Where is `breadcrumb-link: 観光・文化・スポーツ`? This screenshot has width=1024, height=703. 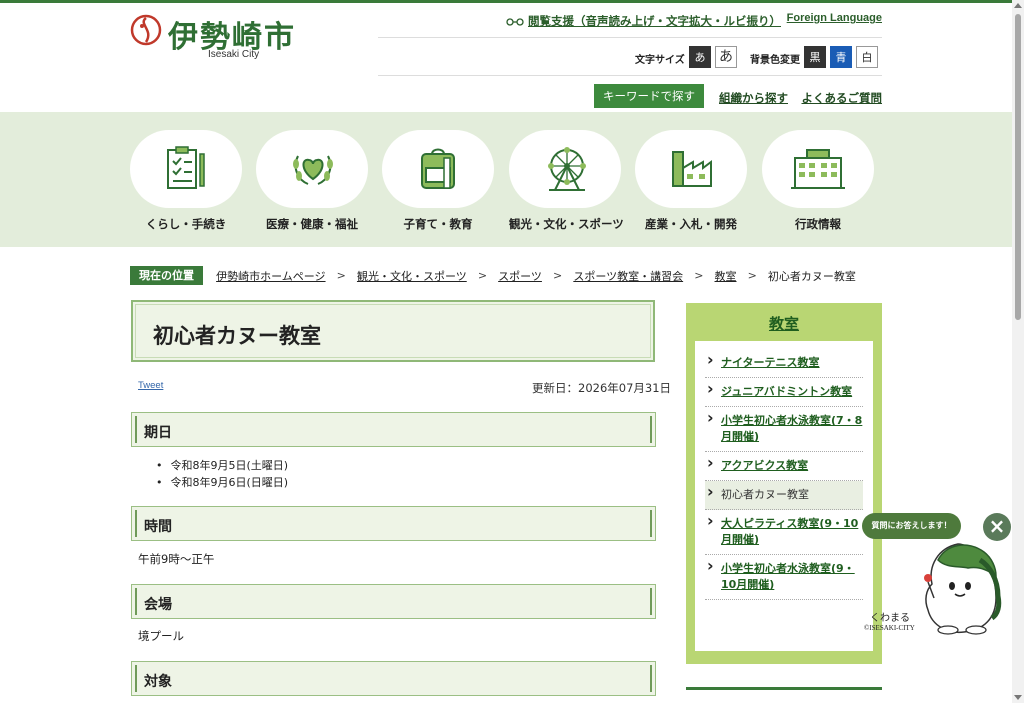
breadcrumb-link: 観光・文化・スポーツ is located at coordinates (412, 276).